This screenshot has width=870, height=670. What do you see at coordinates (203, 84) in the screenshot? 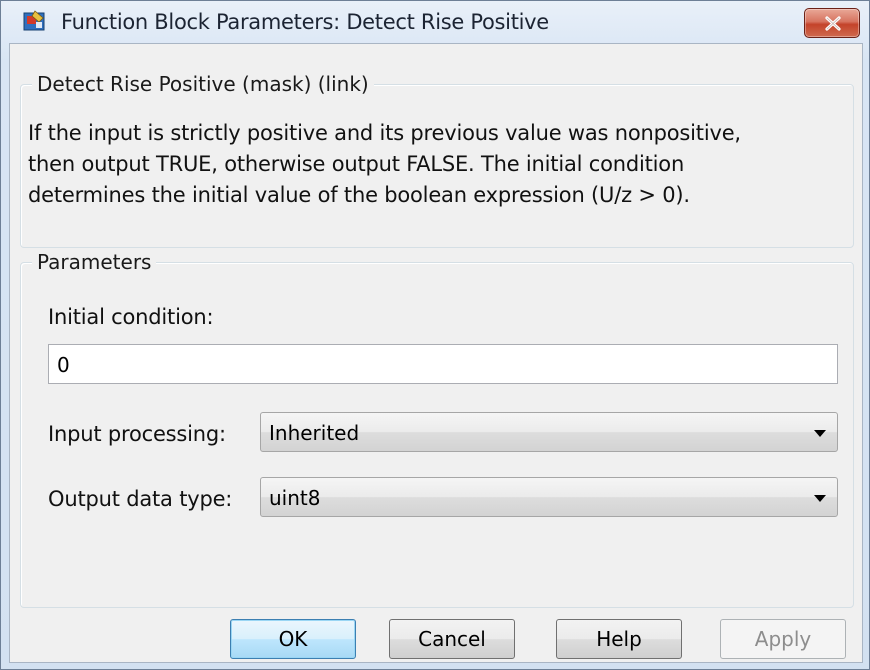
I see `description-group-title: Detect Rise Positive (mask) (link)` at bounding box center [203, 84].